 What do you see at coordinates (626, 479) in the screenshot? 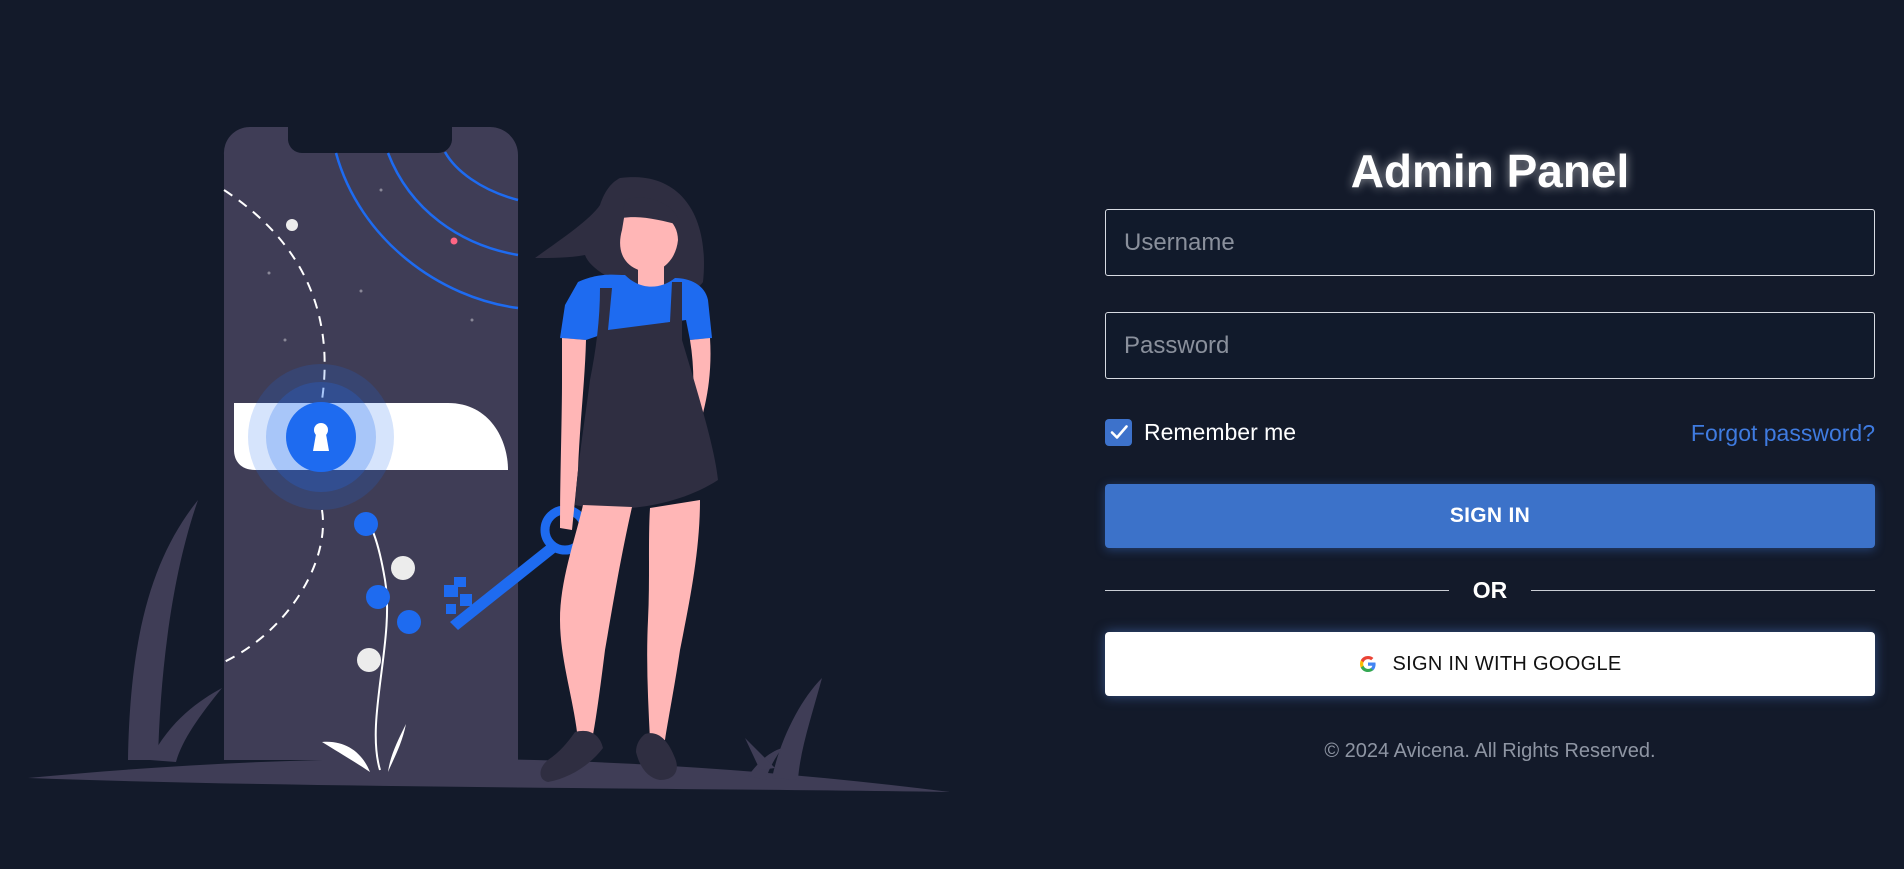
I see `woman-figure` at bounding box center [626, 479].